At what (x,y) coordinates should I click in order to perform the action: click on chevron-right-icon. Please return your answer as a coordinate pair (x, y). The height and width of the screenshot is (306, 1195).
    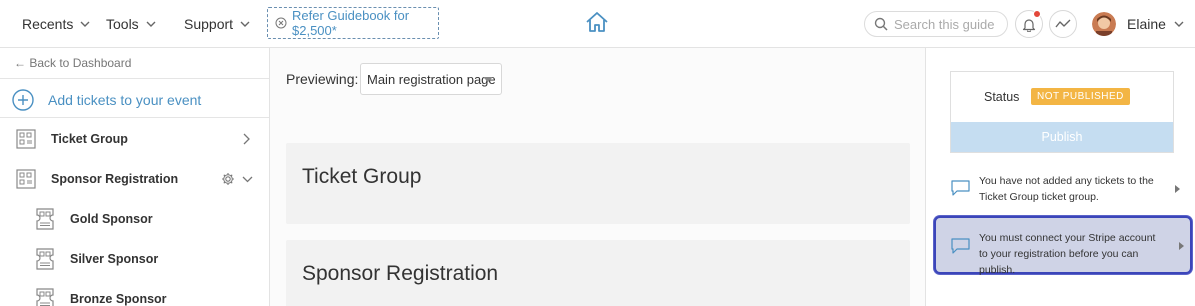
    Looking at the image, I should click on (246, 139).